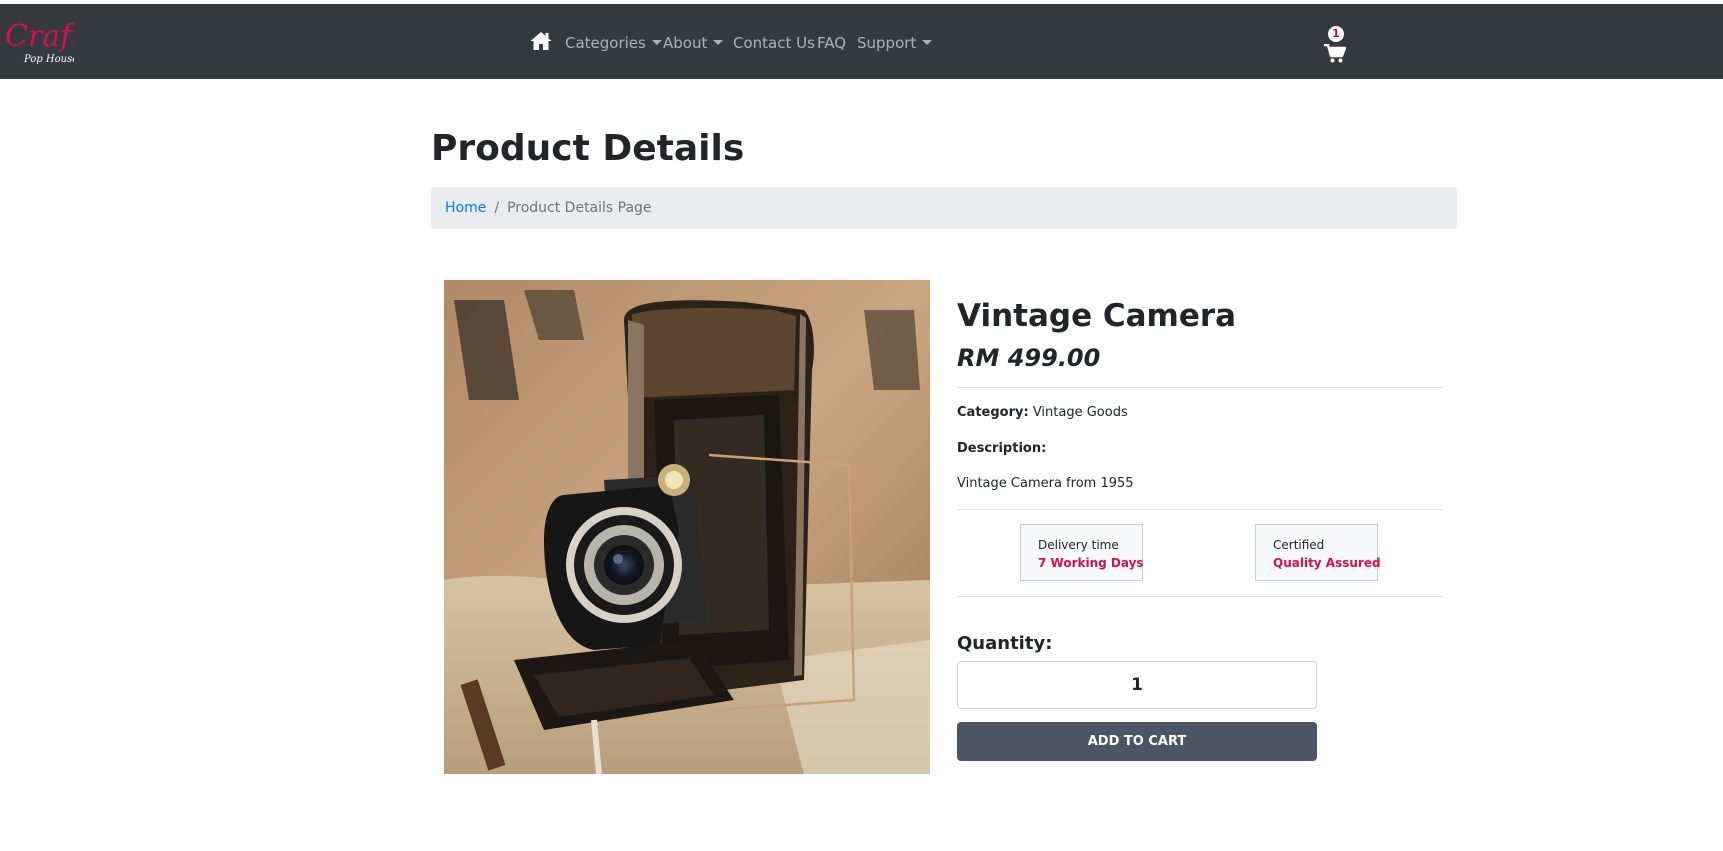 This screenshot has height=851, width=1723. What do you see at coordinates (48, 59) in the screenshot?
I see `logo-text-bottom: Pop House` at bounding box center [48, 59].